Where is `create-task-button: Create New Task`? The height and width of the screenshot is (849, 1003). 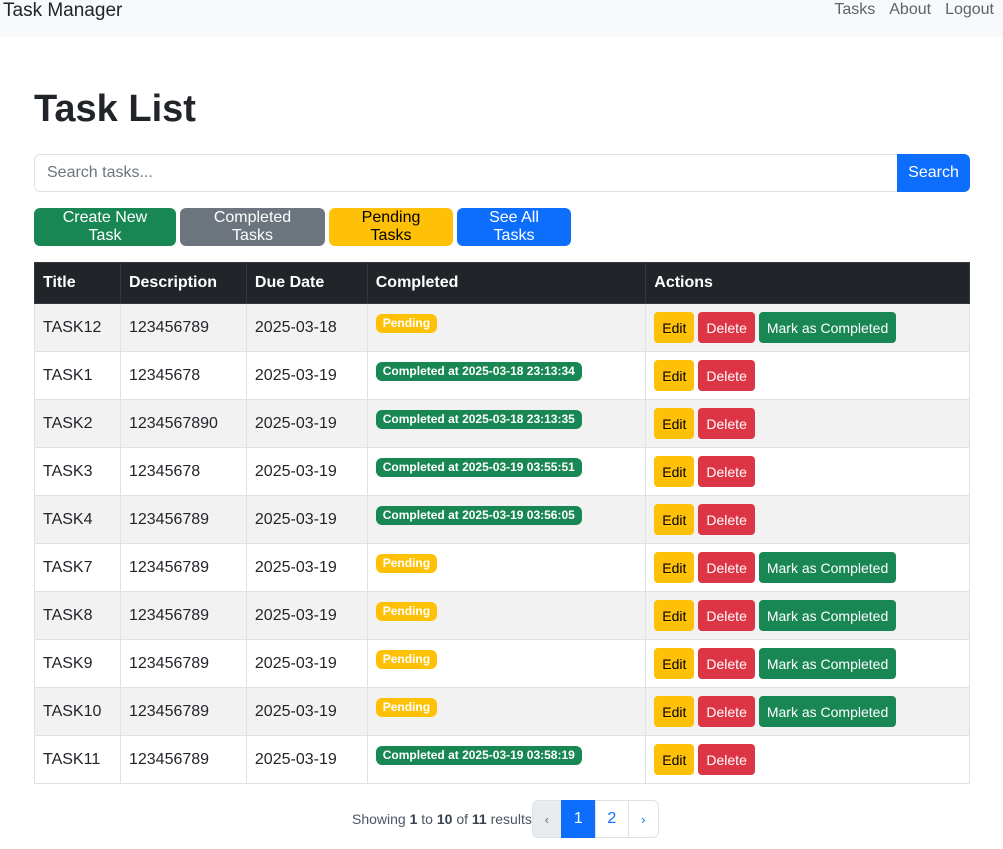 create-task-button: Create New Task is located at coordinates (105, 227).